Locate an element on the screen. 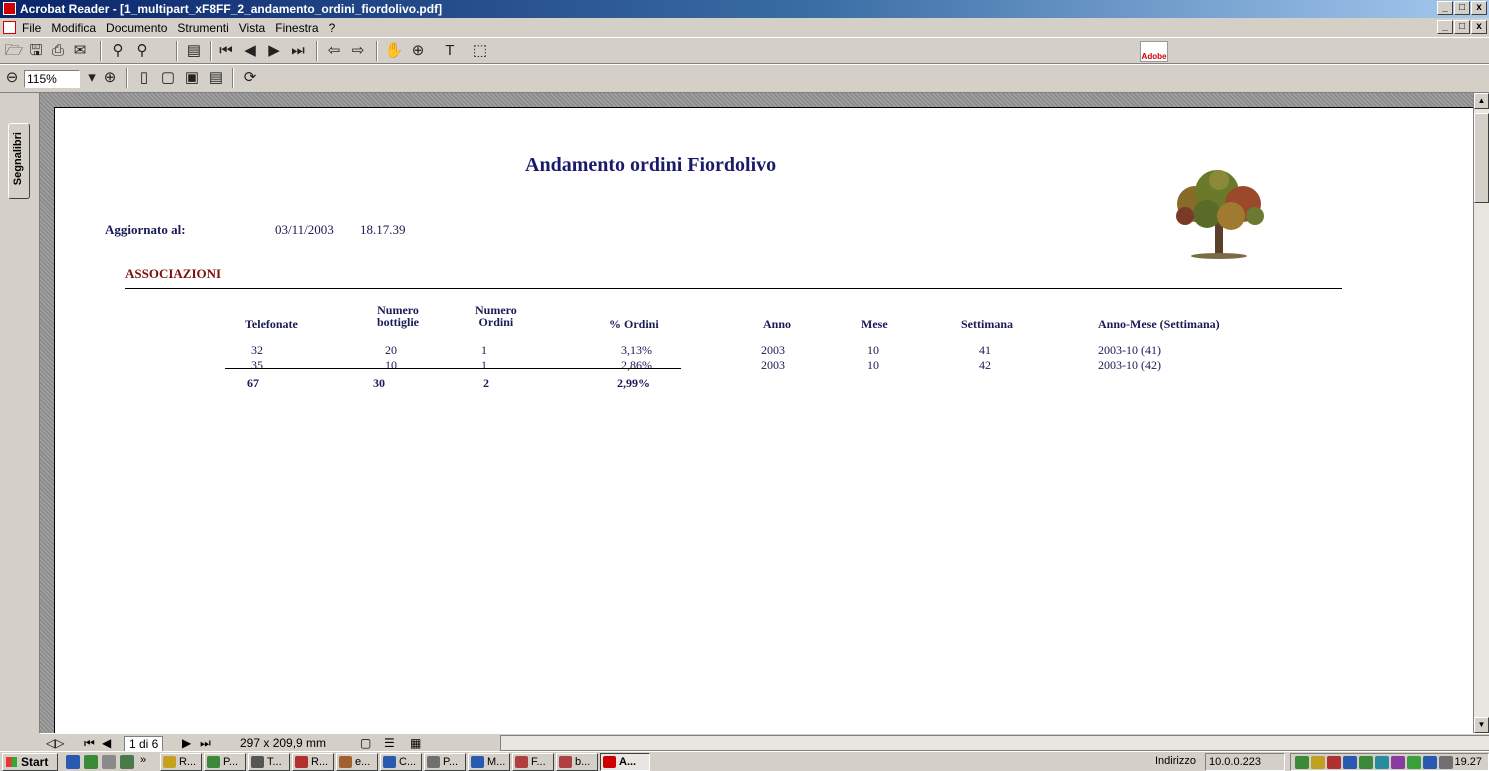 This screenshot has width=1489, height=771. tray-volume-icon is located at coordinates (1446, 762).